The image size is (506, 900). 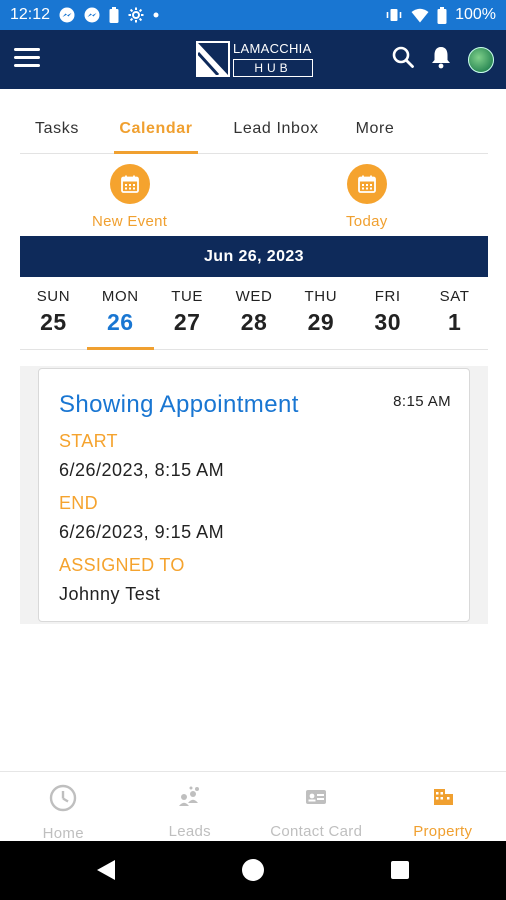 I want to click on tab-tasks: Tasks, so click(x=57, y=130).